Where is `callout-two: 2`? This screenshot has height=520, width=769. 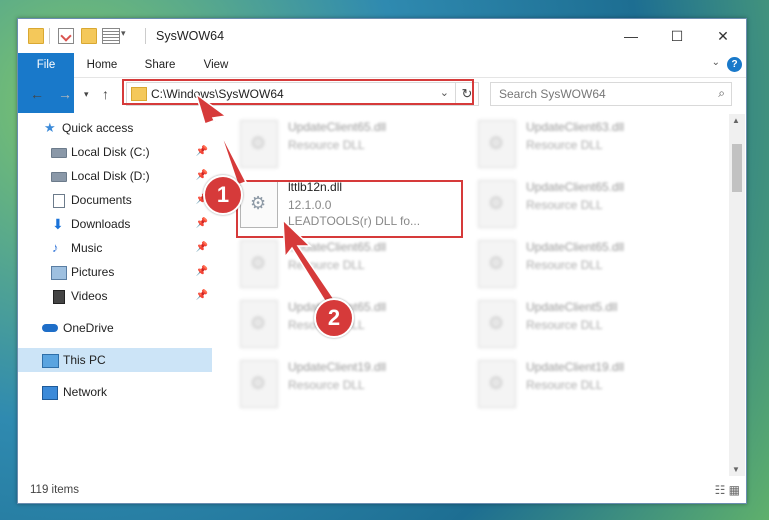 callout-two: 2 is located at coordinates (334, 318).